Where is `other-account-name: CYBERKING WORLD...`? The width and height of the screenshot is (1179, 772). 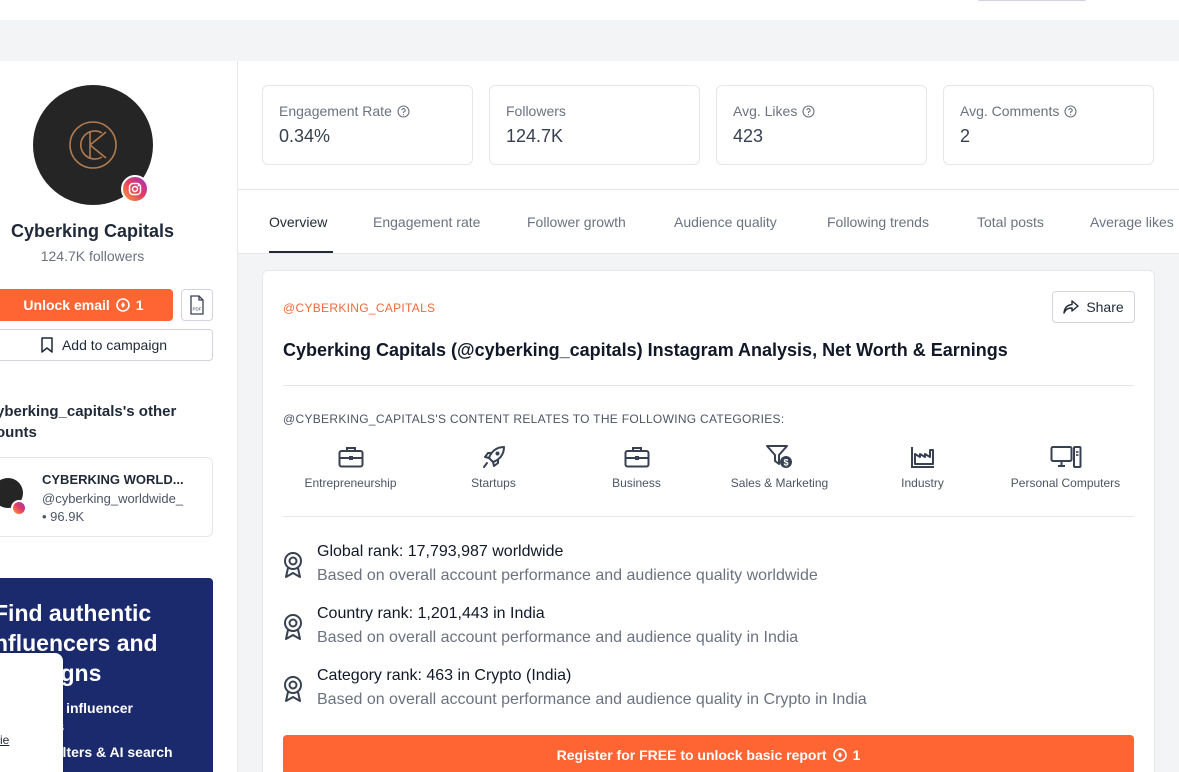 other-account-name: CYBERKING WORLD... is located at coordinates (113, 479).